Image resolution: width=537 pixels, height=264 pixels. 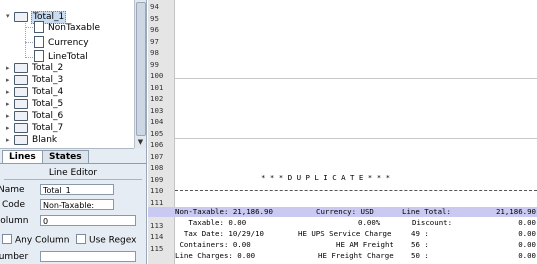 I want to click on line-number: 114, so click(x=157, y=236).